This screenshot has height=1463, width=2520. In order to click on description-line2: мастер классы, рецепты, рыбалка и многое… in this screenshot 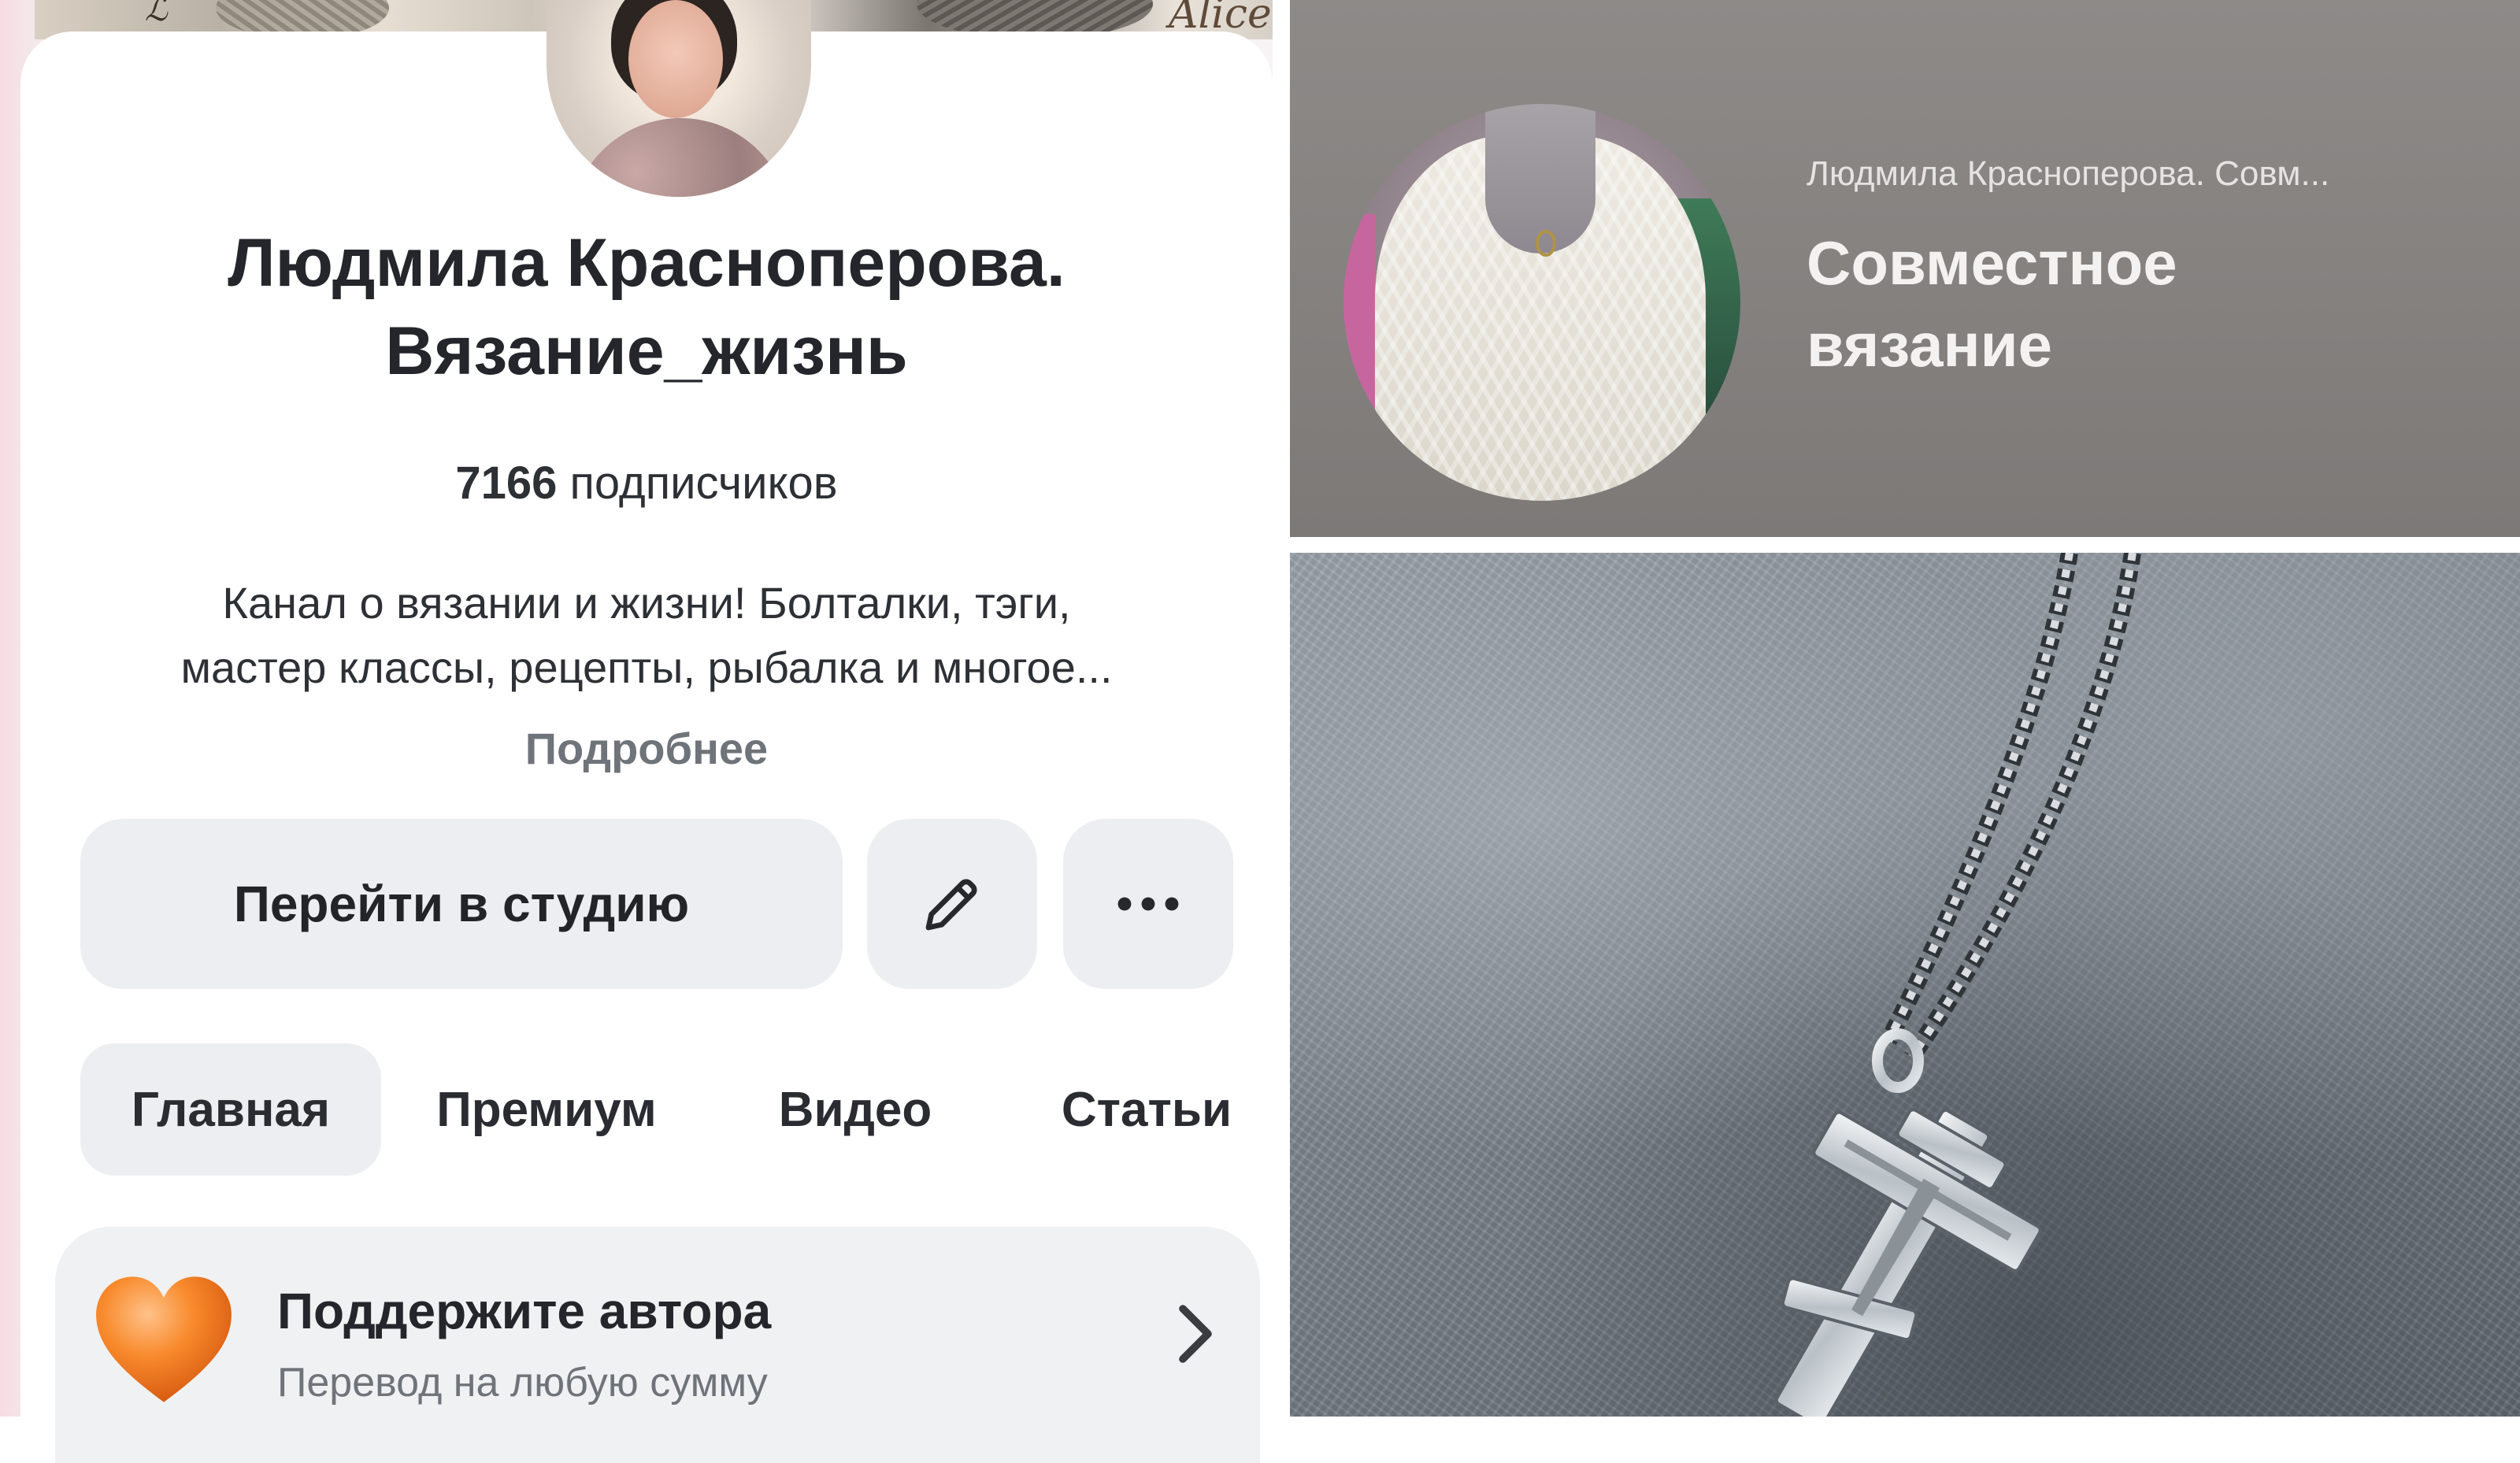, I will do `click(646, 667)`.